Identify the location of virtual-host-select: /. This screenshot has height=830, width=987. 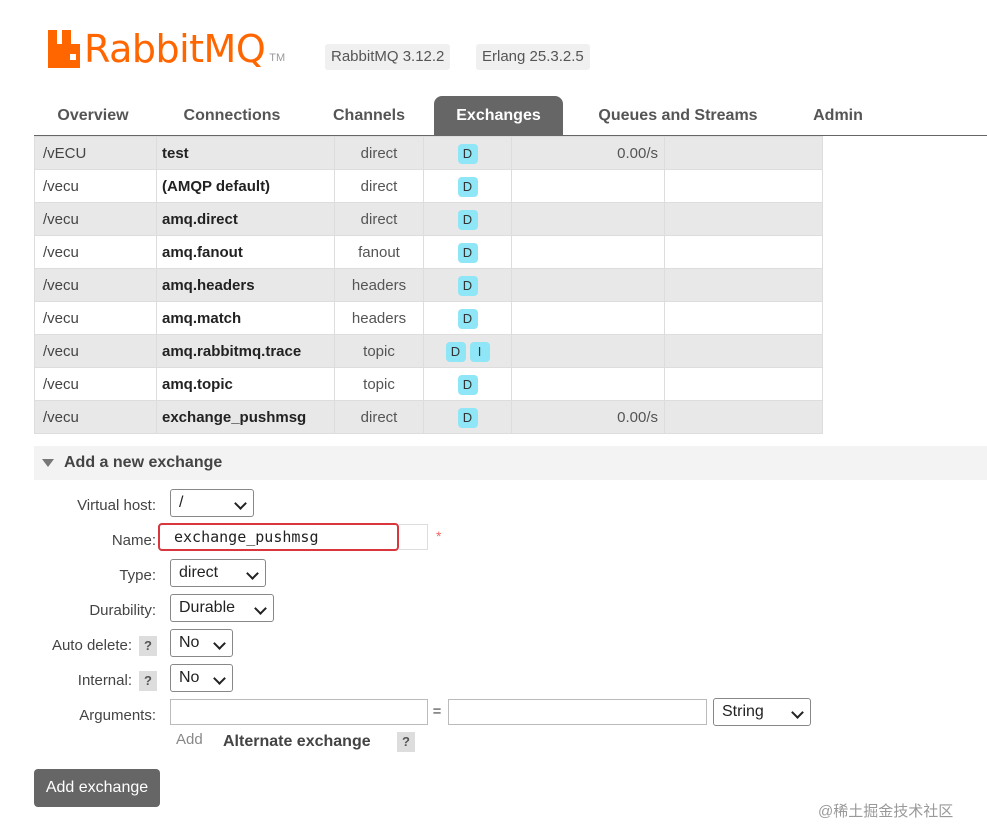
(212, 503).